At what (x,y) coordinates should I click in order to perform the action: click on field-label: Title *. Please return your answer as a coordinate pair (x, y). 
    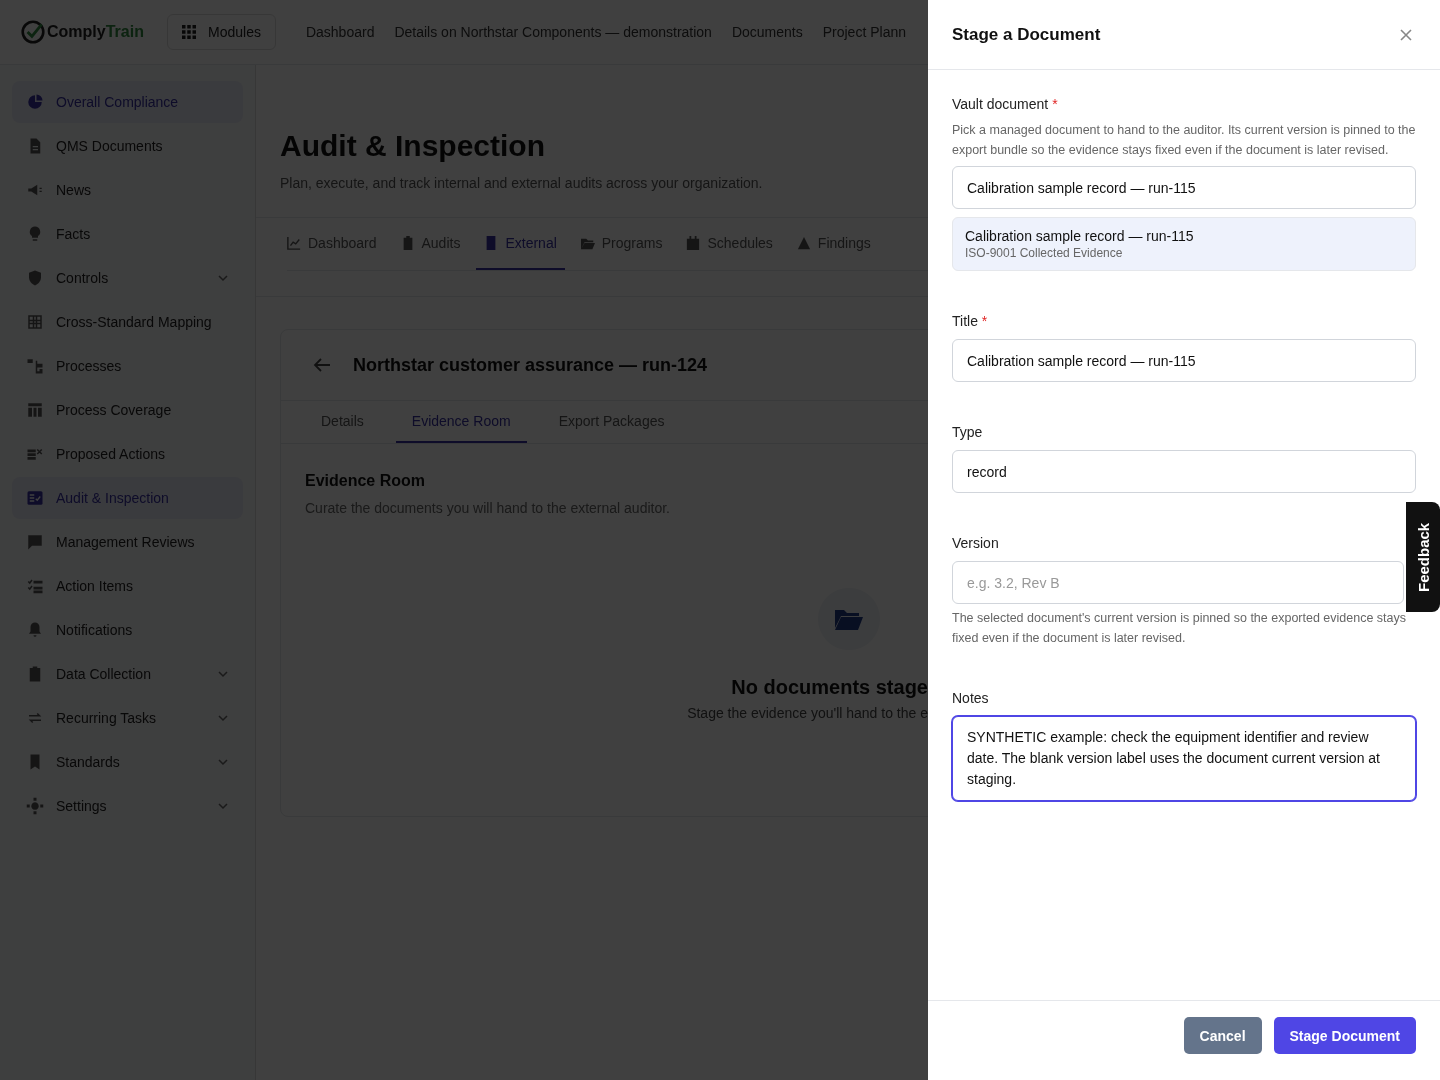
    Looking at the image, I should click on (970, 321).